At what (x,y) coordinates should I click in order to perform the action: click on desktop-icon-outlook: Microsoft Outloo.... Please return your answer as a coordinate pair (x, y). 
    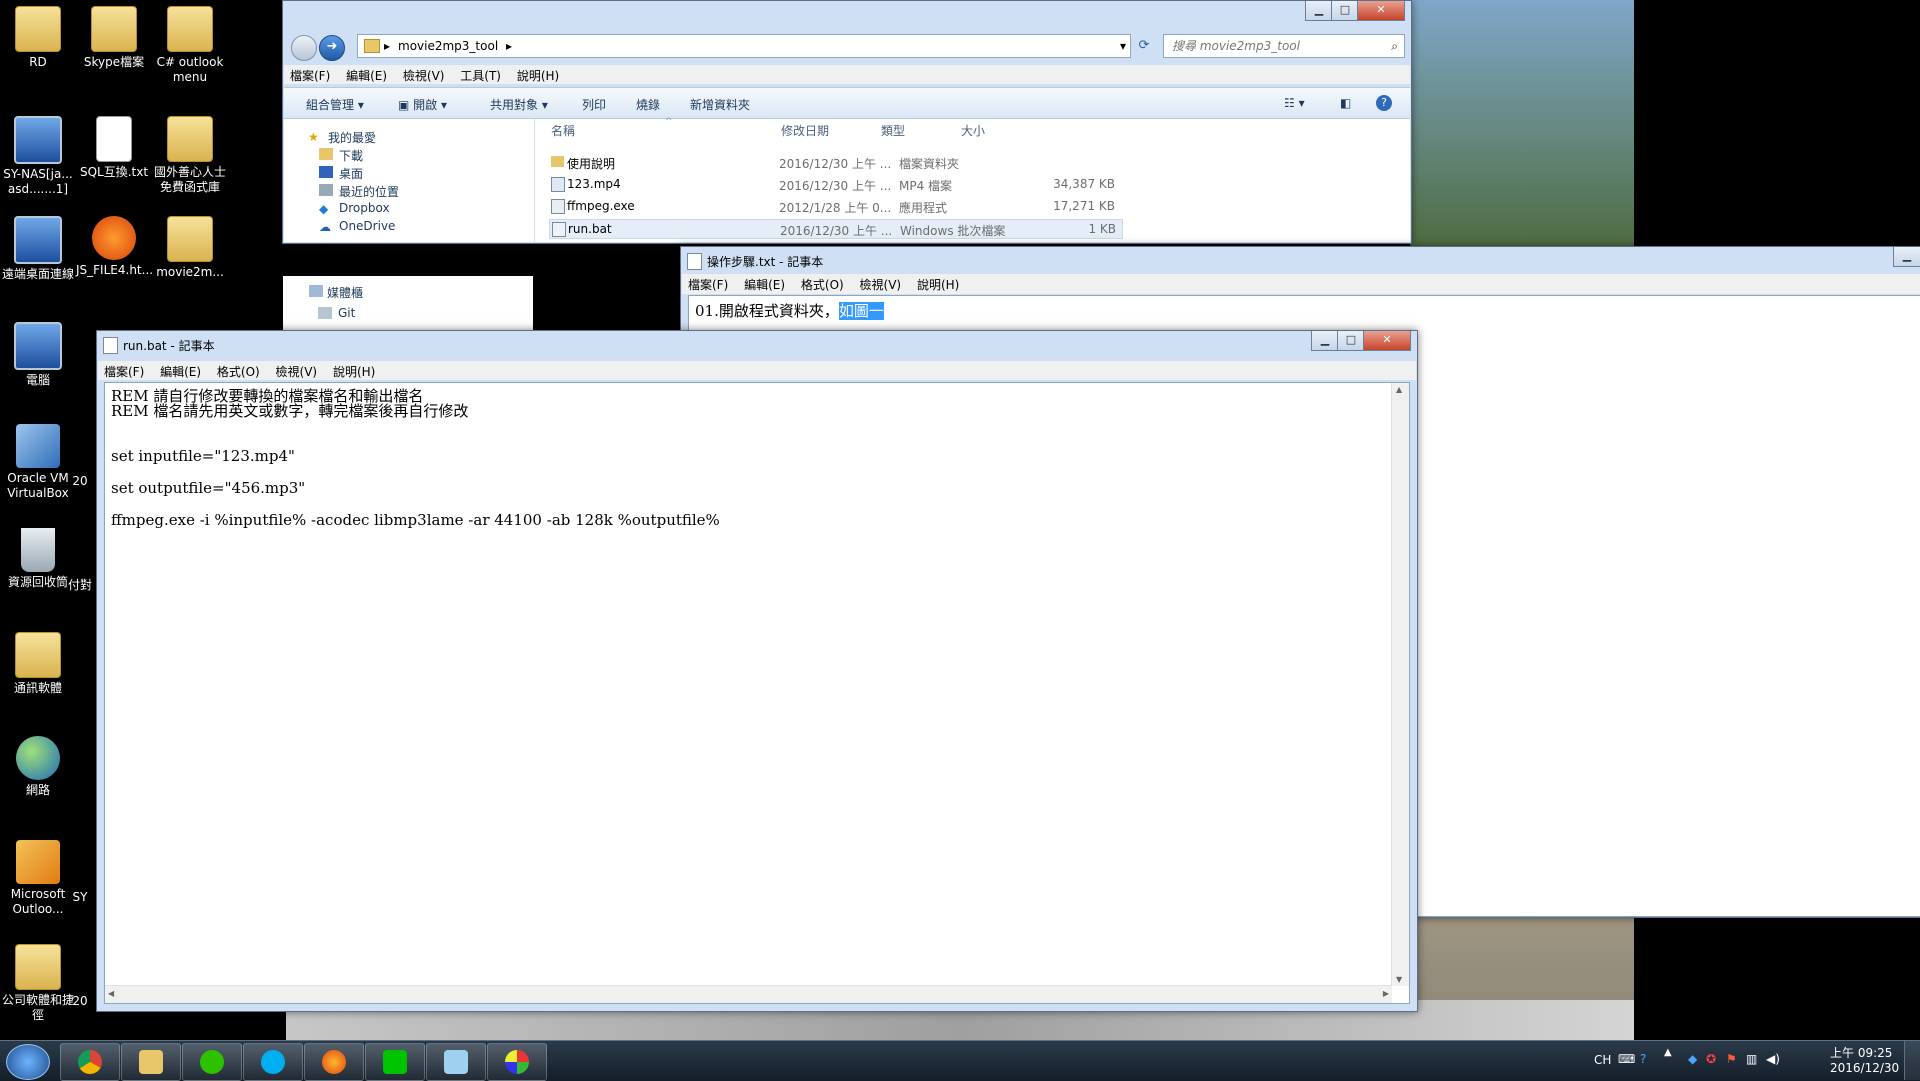
    Looking at the image, I should click on (38, 878).